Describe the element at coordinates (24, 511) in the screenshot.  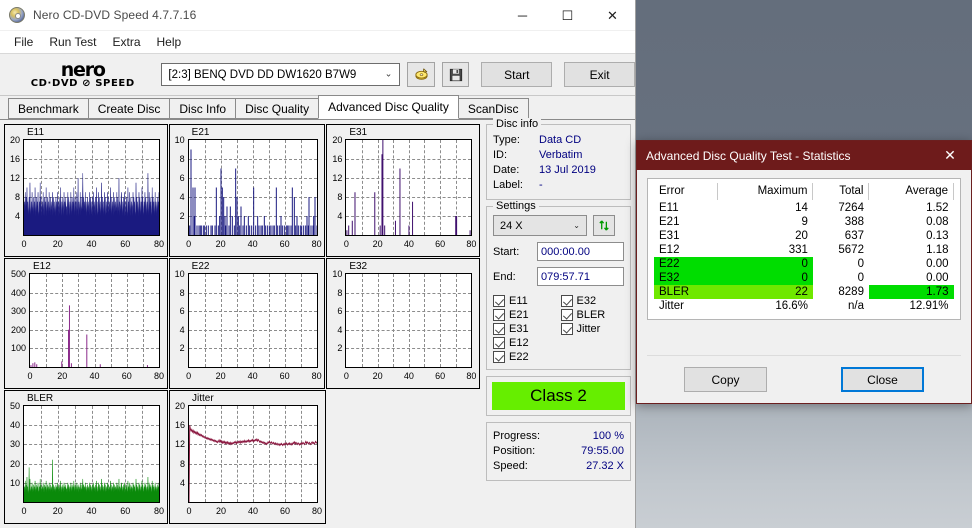
I see `x-axis-tick-label: 0` at that location.